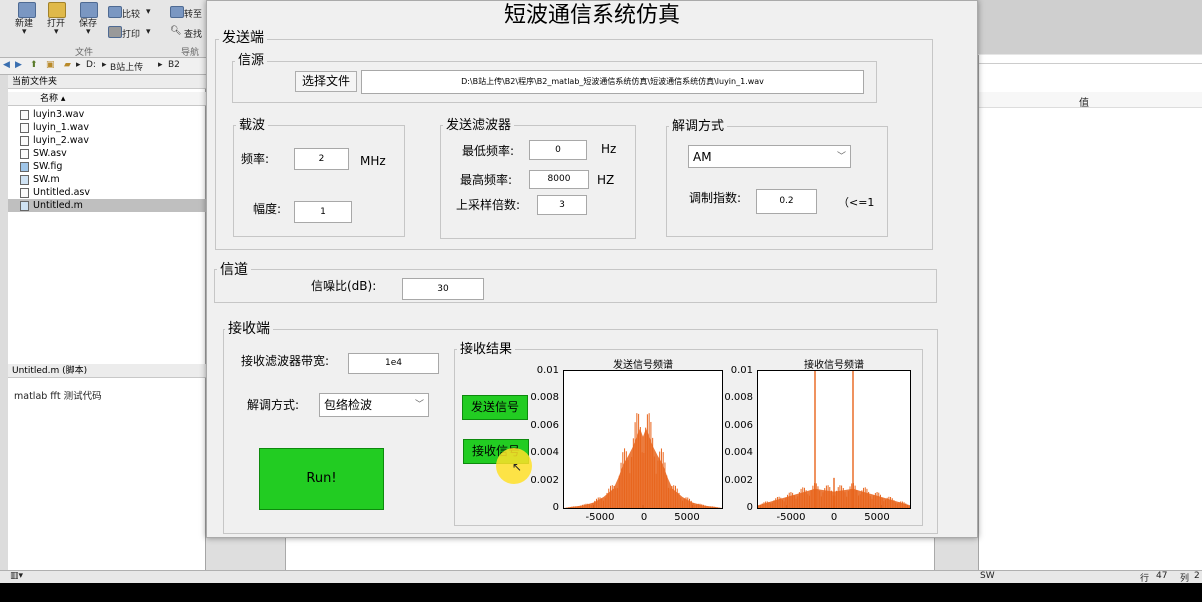 The image size is (1202, 602). I want to click on address-segment: D:, so click(91, 65).